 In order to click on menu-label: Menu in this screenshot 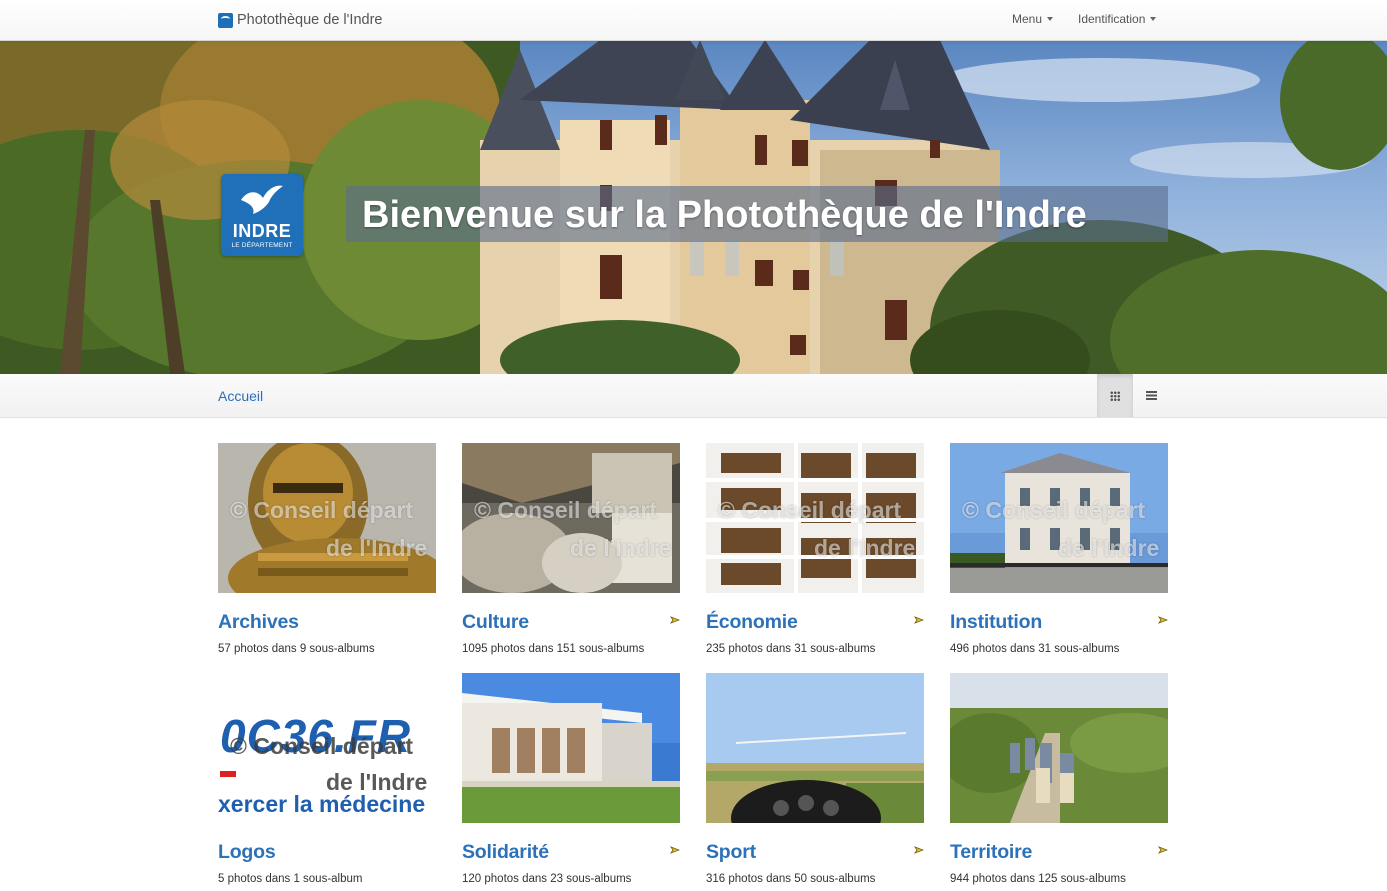, I will do `click(1027, 19)`.